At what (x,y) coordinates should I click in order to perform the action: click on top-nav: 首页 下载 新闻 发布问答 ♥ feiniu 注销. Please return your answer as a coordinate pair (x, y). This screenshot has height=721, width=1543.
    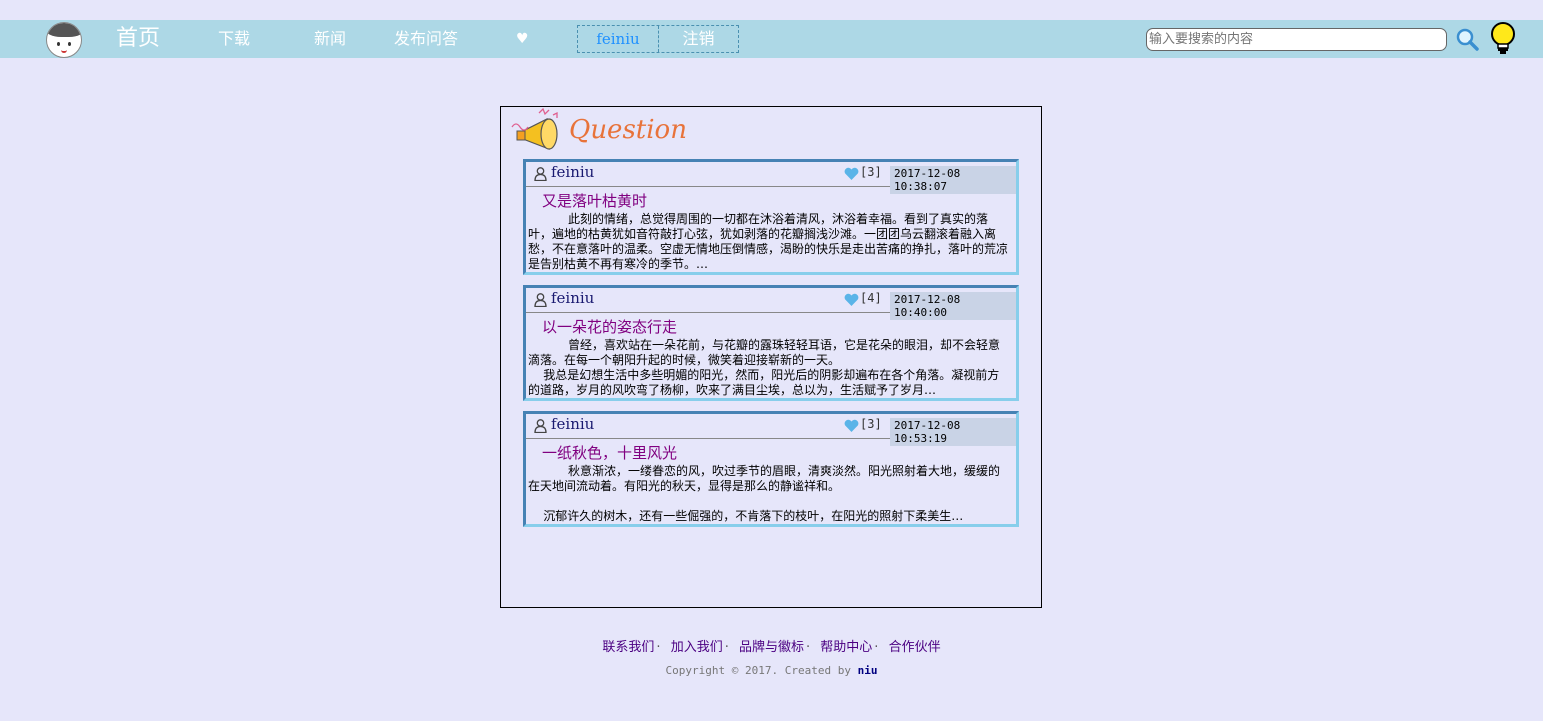
    Looking at the image, I should click on (771, 39).